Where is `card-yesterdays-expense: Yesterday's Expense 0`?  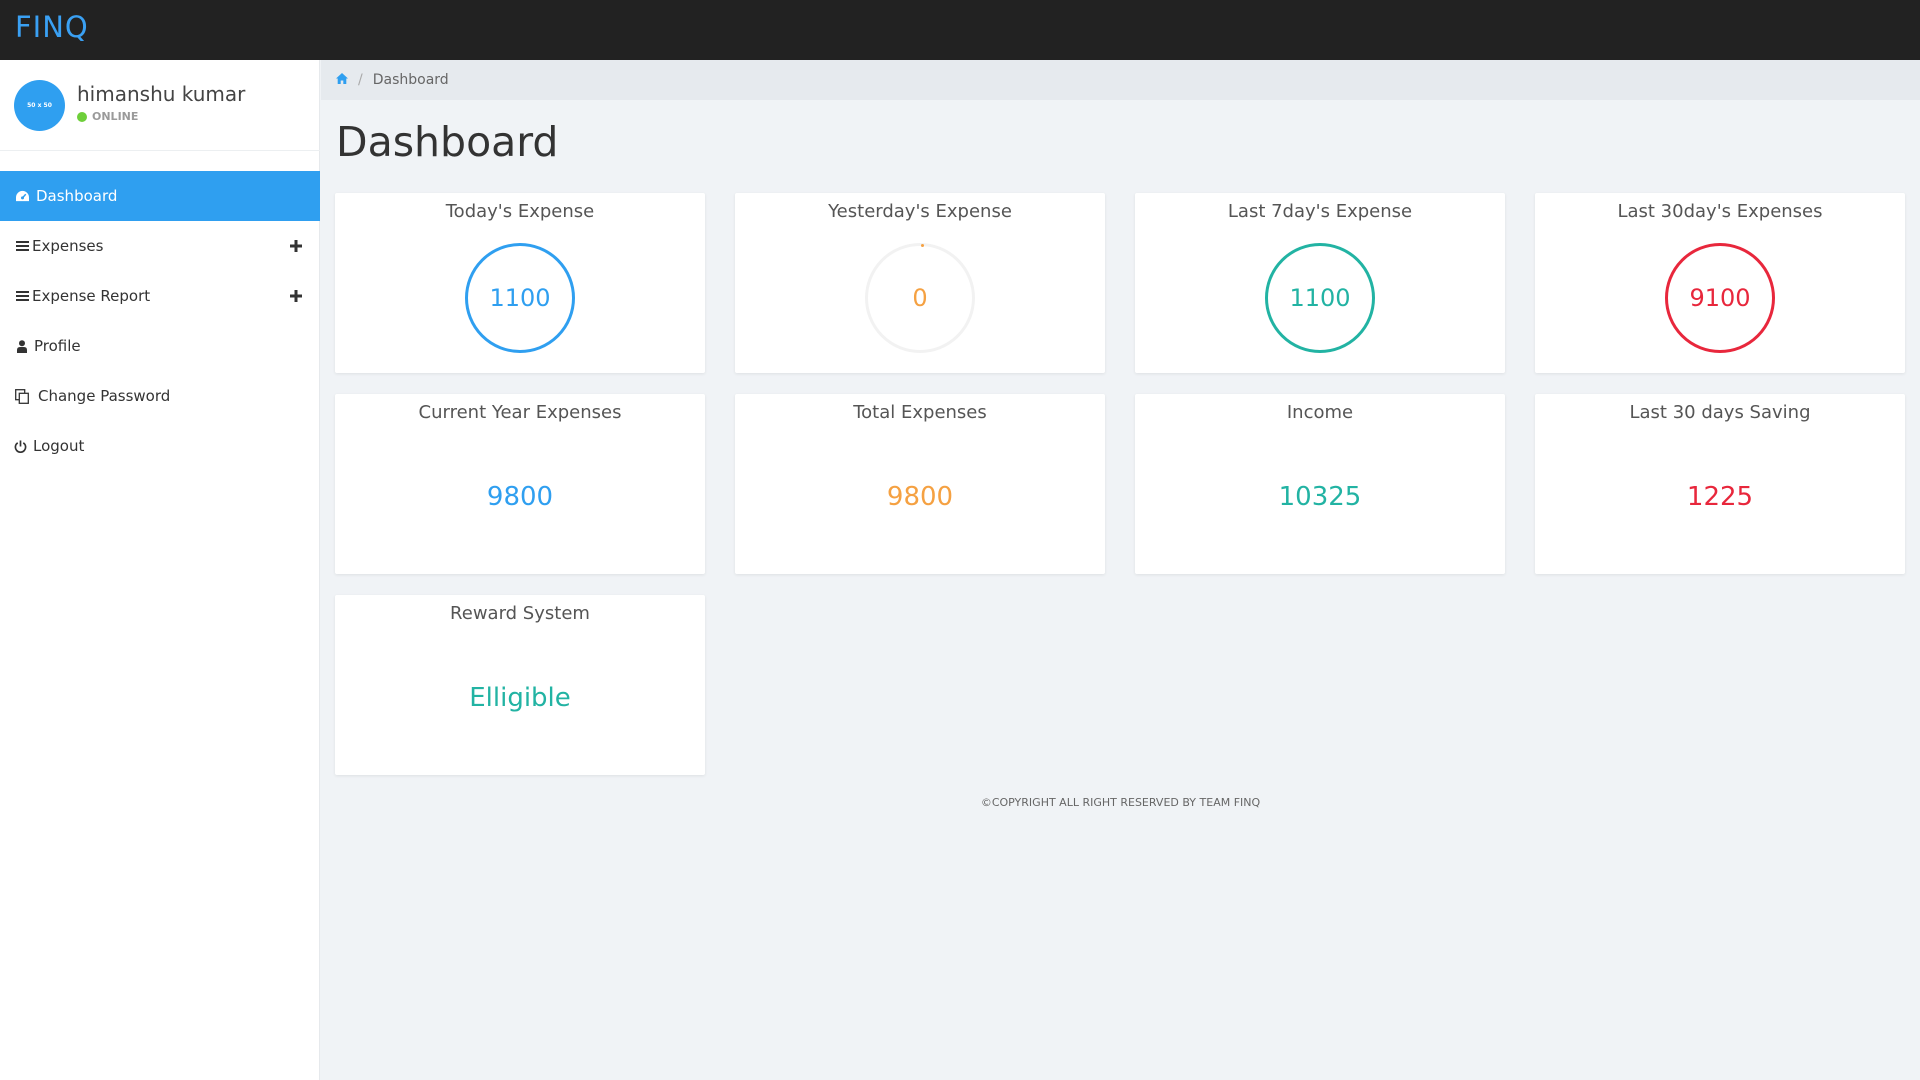 card-yesterdays-expense: Yesterday's Expense 0 is located at coordinates (920, 283).